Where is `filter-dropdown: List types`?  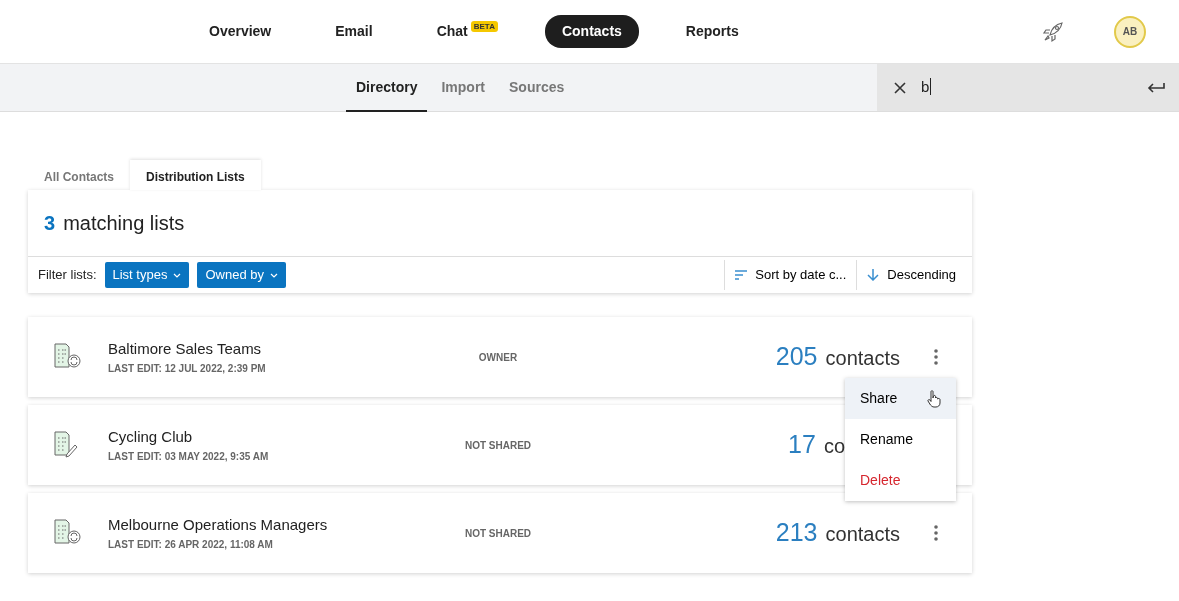
filter-dropdown: List types is located at coordinates (147, 275).